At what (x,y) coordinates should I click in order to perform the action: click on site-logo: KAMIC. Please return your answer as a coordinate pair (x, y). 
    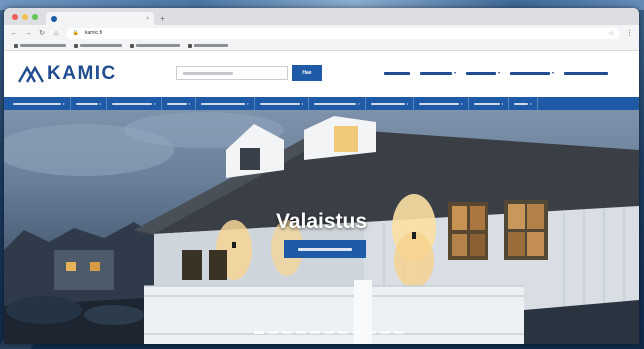
    Looking at the image, I should click on (67, 74).